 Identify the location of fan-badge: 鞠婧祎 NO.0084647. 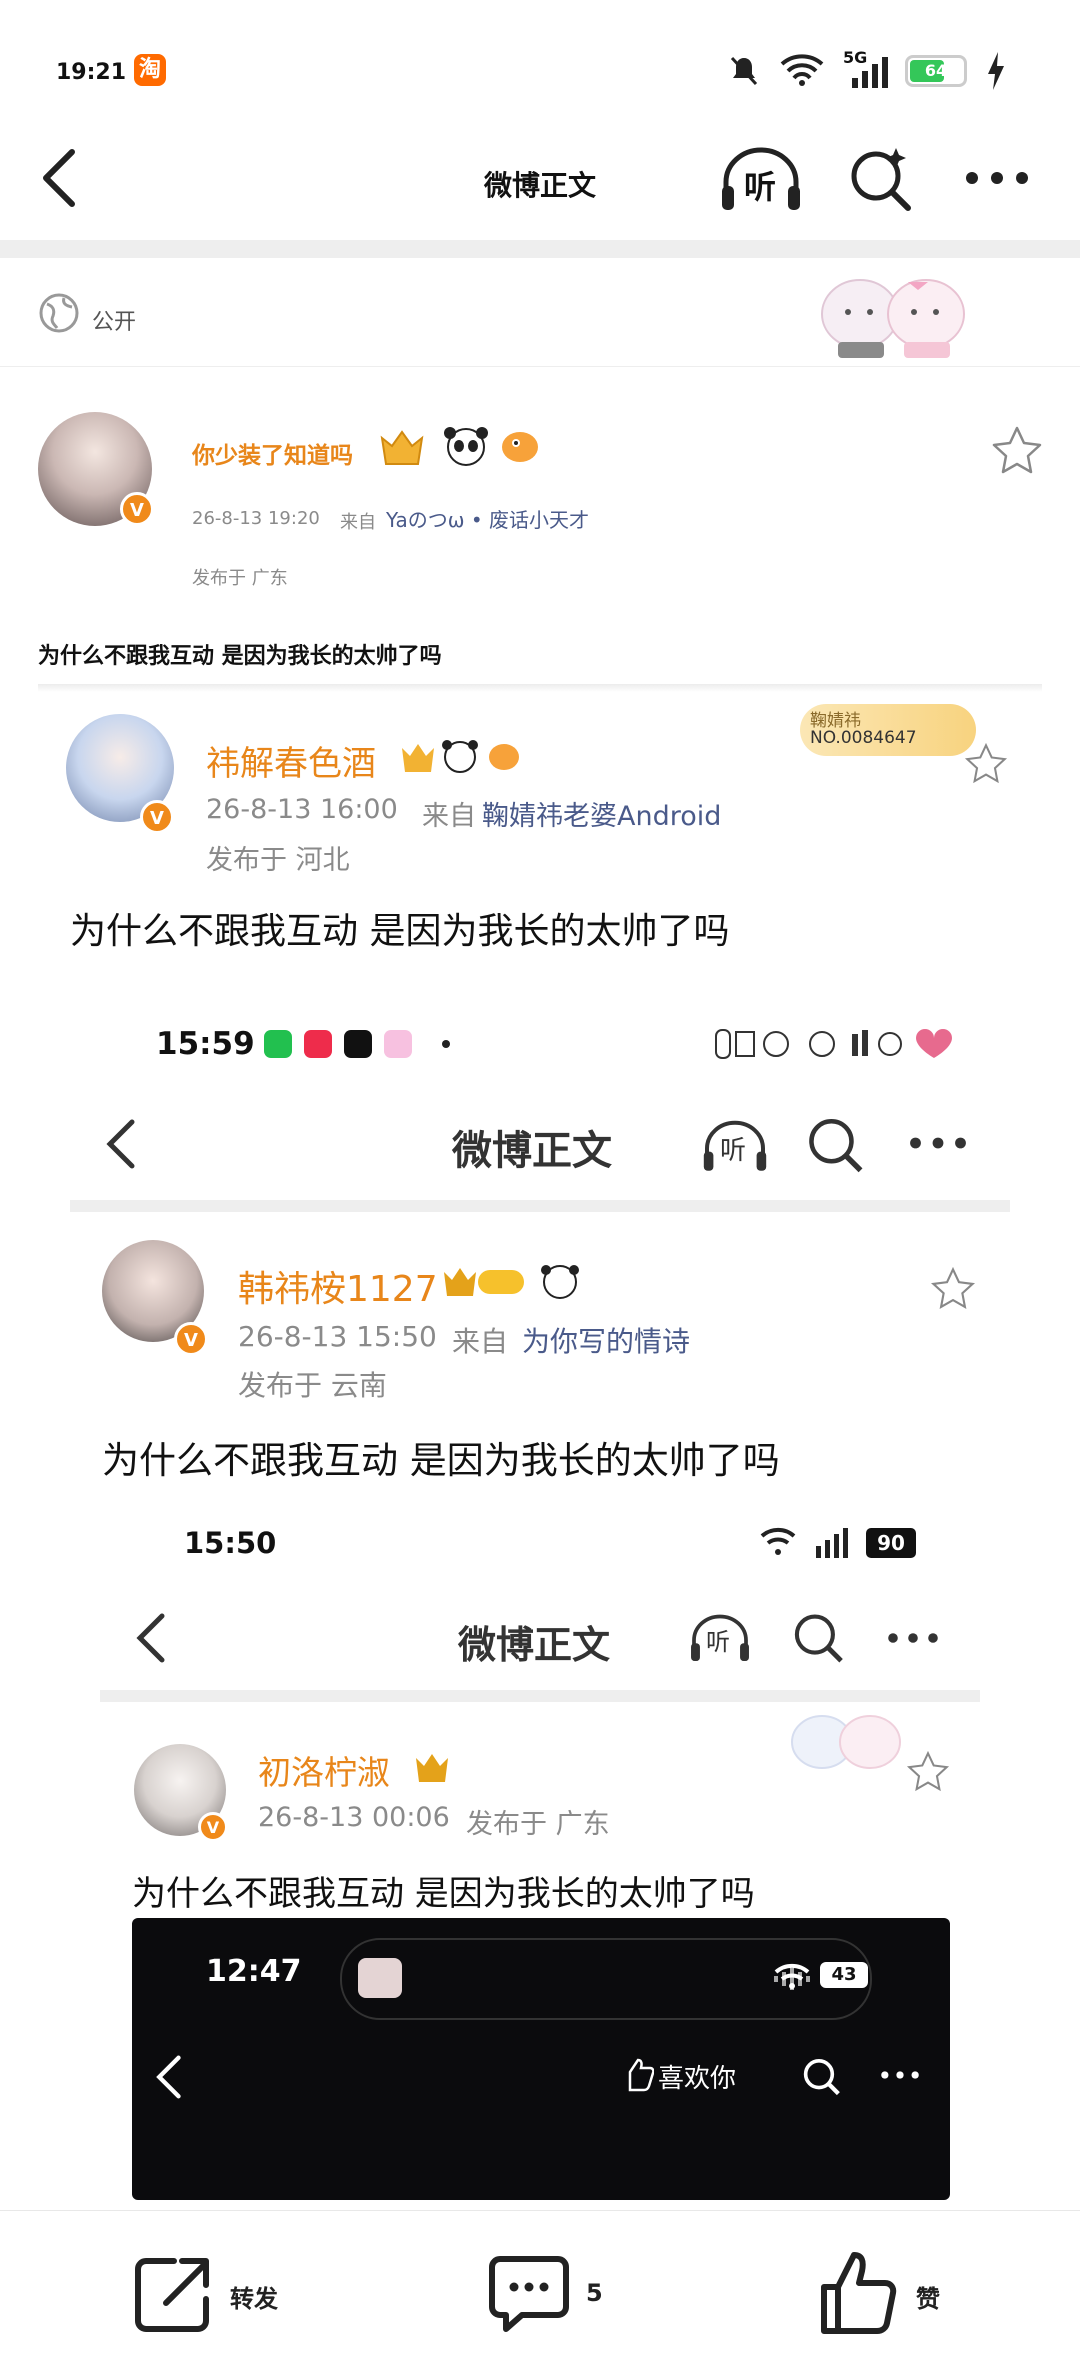
(888, 730).